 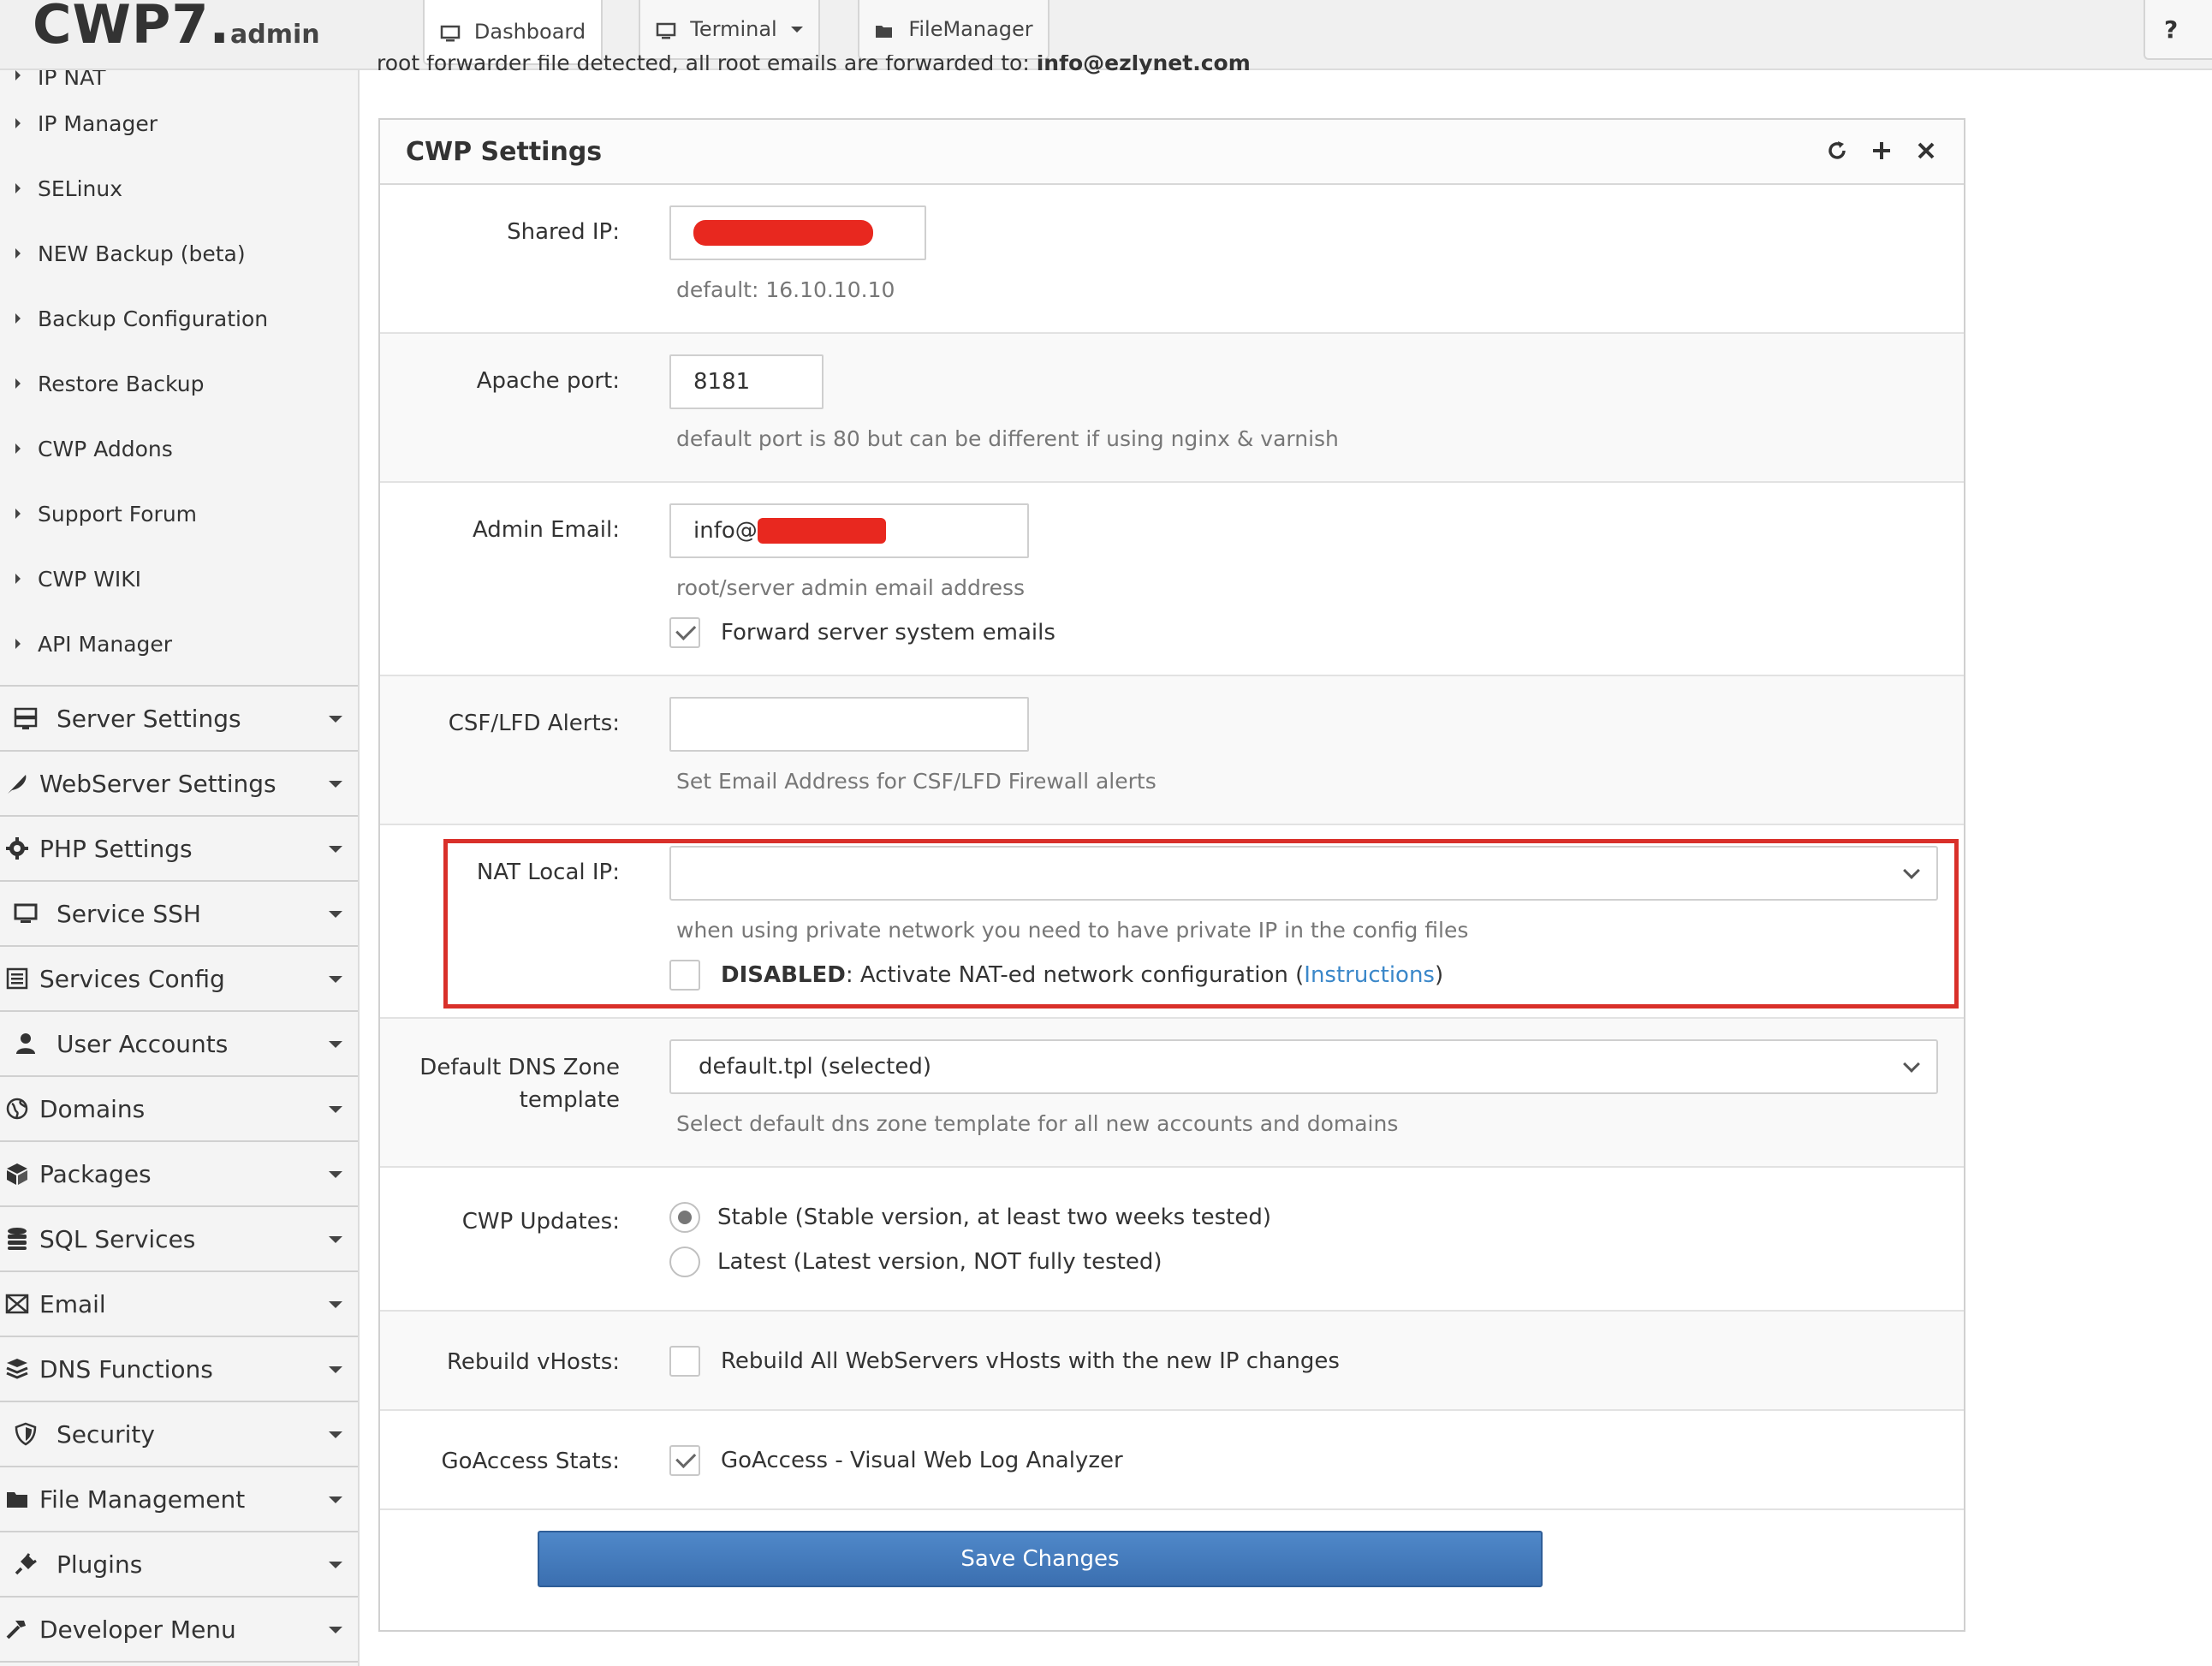 I want to click on sidebar-sub-item-selinux: SELinux, so click(x=179, y=189).